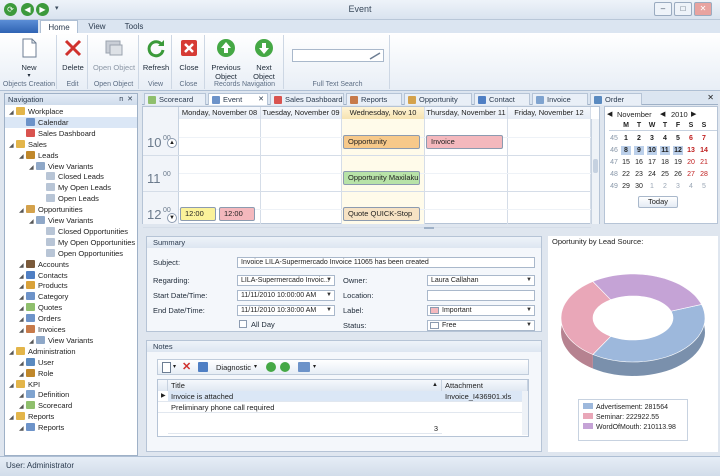 The width and height of the screenshot is (720, 476). What do you see at coordinates (305, 407) in the screenshot?
I see `table-row: Preliminary phone call required` at bounding box center [305, 407].